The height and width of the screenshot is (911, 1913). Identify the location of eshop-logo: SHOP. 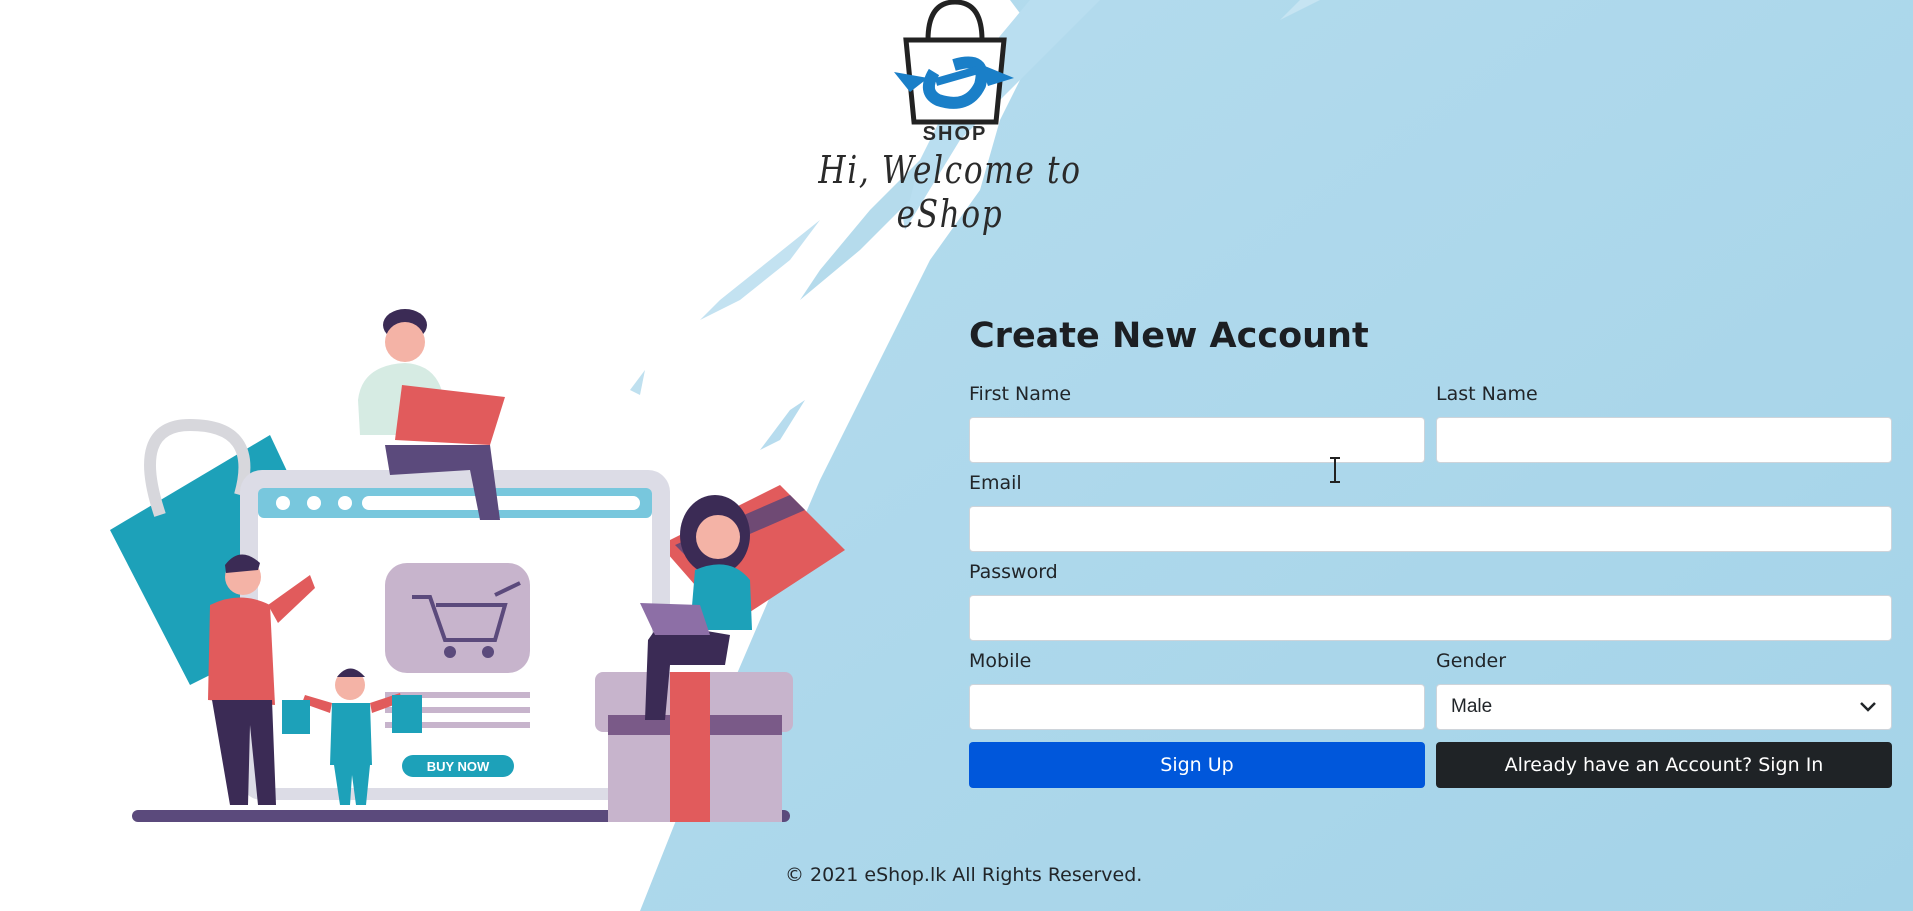
(954, 72).